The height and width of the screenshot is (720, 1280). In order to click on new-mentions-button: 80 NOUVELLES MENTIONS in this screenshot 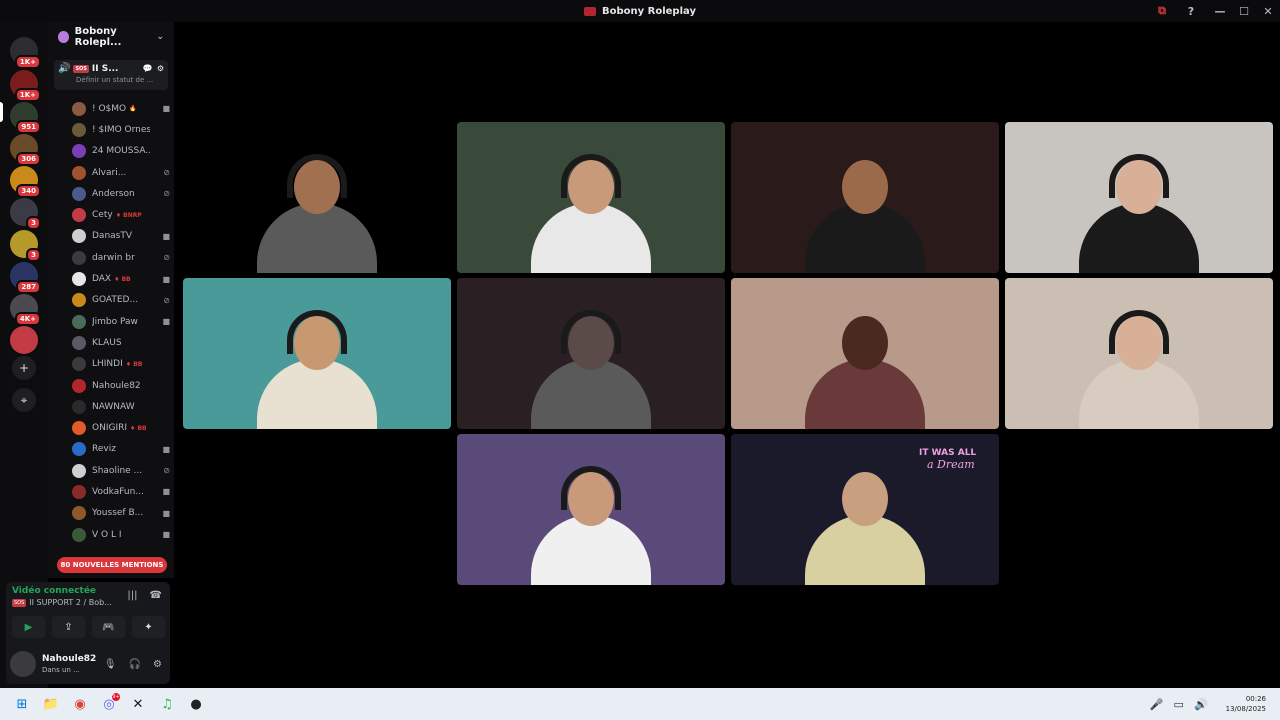, I will do `click(112, 565)`.